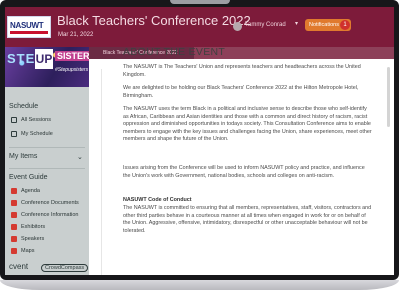  What do you see at coordinates (37, 134) in the screenshot?
I see `sidebar-item-label: My Schedule` at bounding box center [37, 134].